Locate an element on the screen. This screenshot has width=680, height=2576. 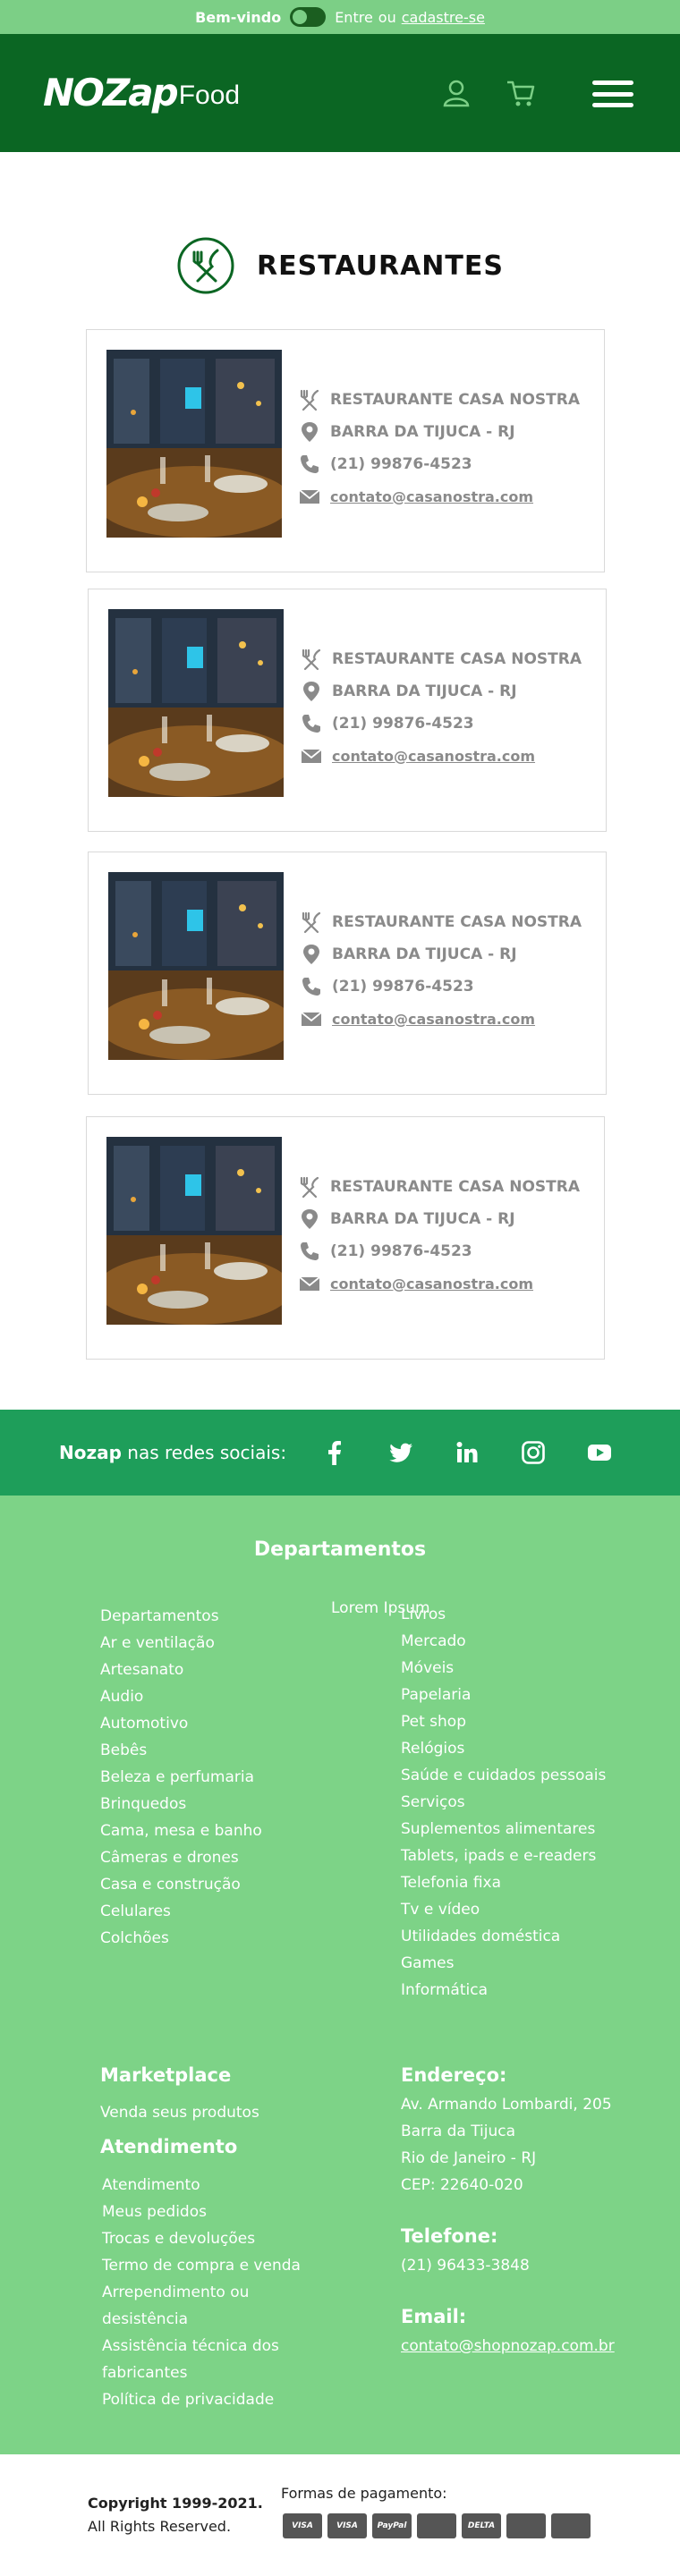
service-link: fabricantes is located at coordinates (201, 2373).